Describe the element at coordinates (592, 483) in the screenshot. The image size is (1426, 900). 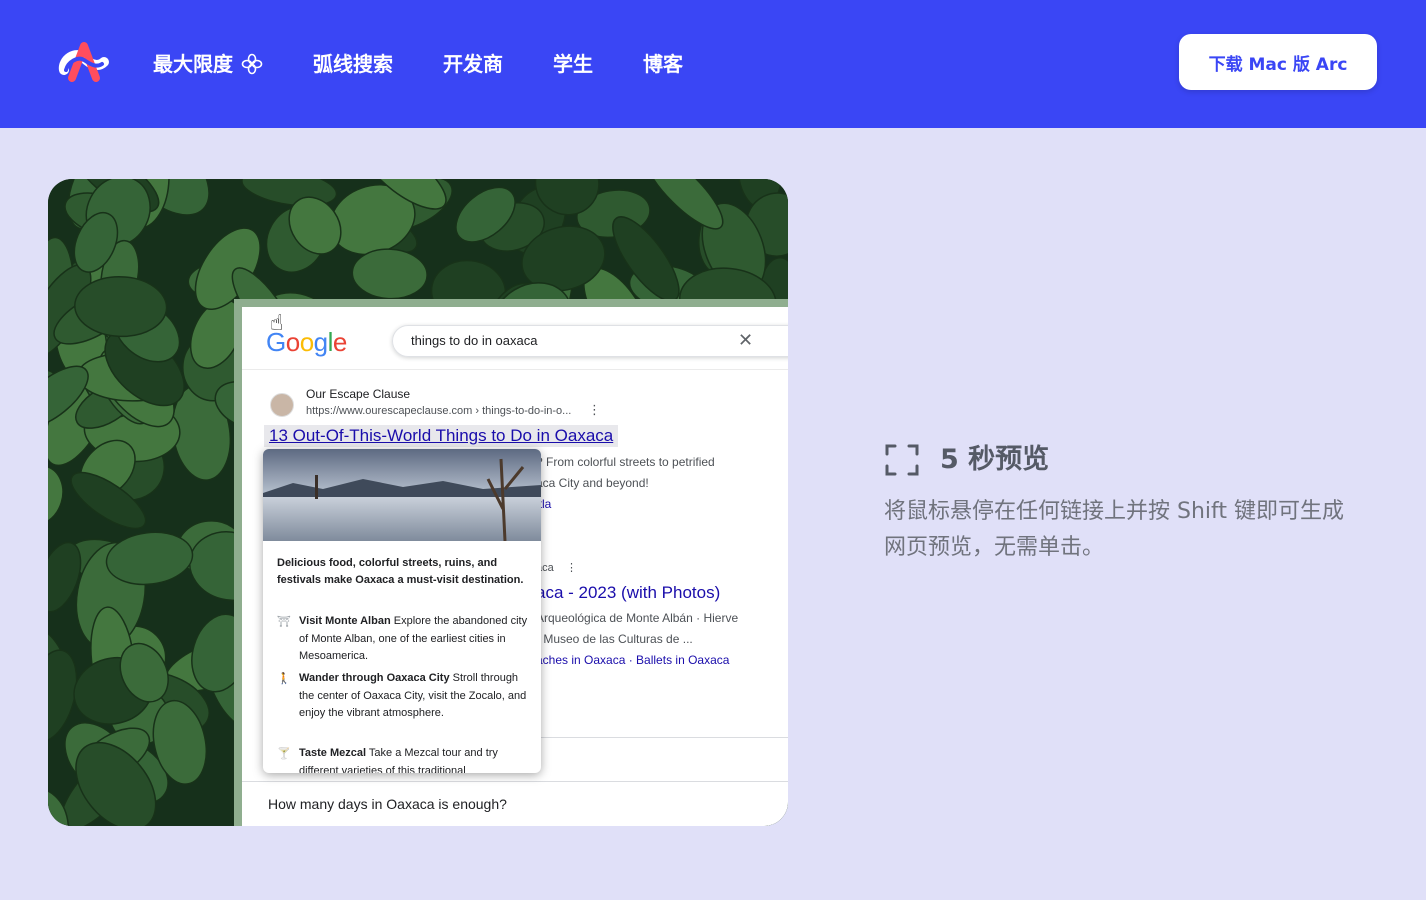
I see `result-snippet: aca City and beyond!` at that location.